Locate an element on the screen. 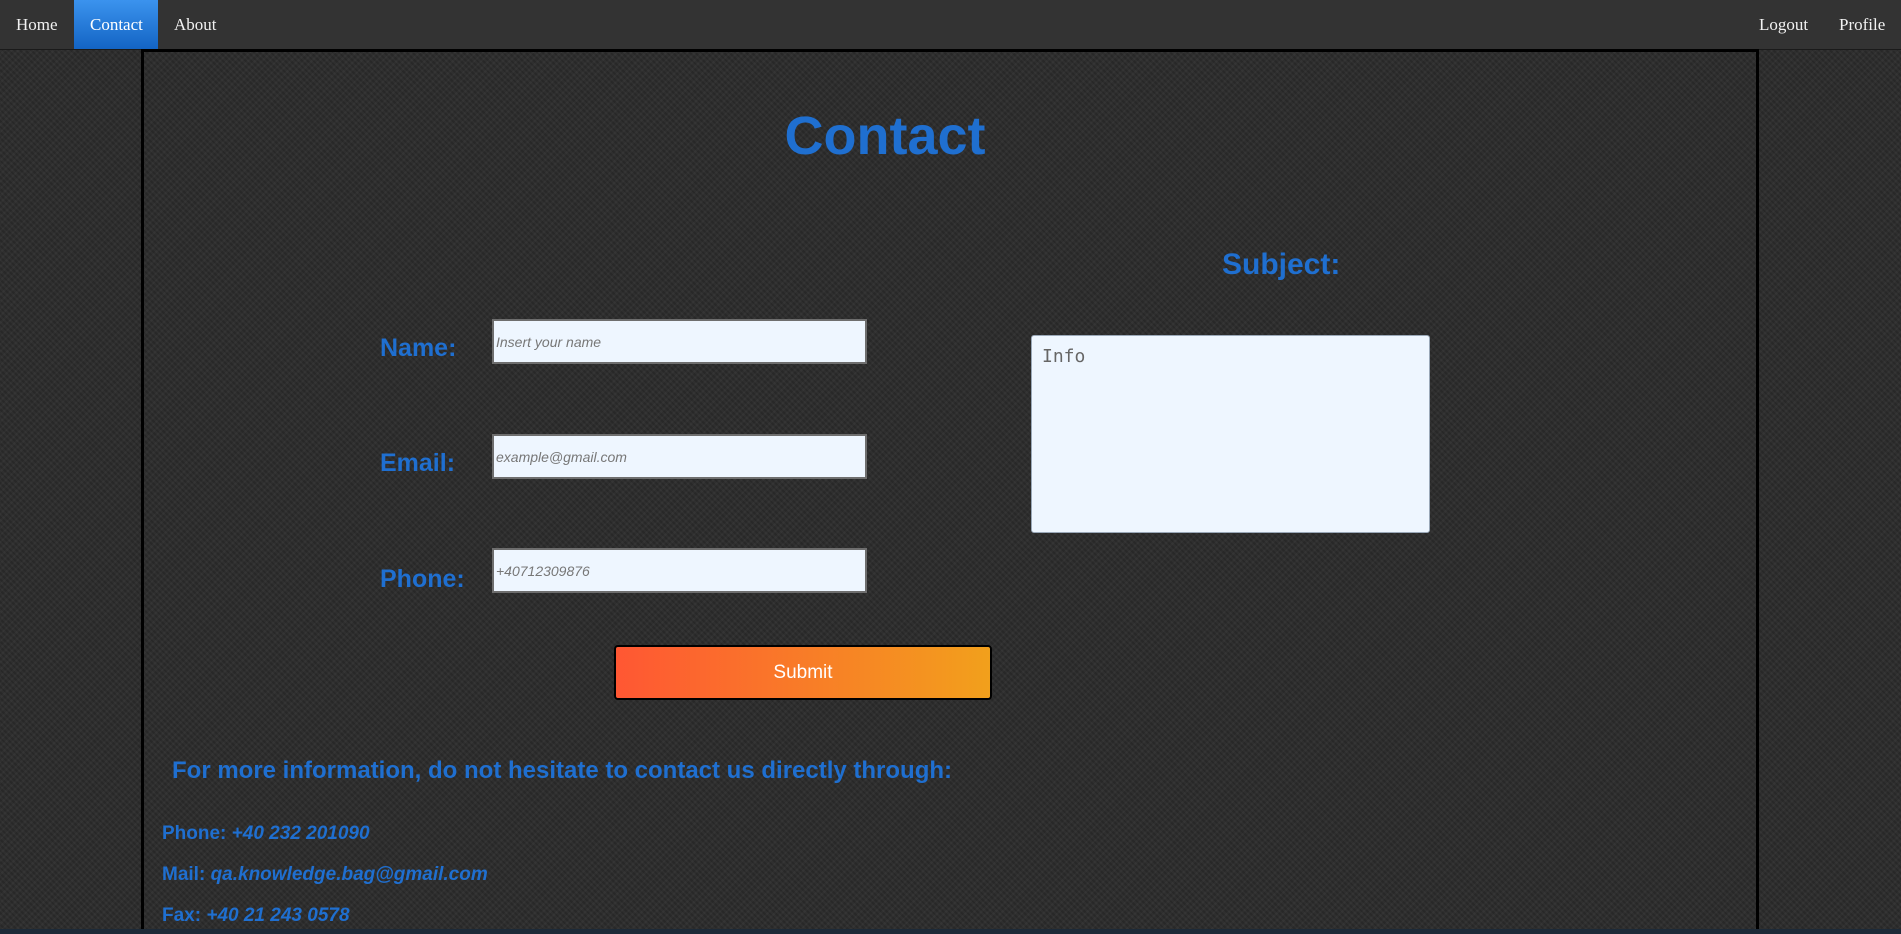 This screenshot has width=1901, height=934. contact-mail-line: Mail: qa.knowledge.bag@gmail.com is located at coordinates (325, 875).